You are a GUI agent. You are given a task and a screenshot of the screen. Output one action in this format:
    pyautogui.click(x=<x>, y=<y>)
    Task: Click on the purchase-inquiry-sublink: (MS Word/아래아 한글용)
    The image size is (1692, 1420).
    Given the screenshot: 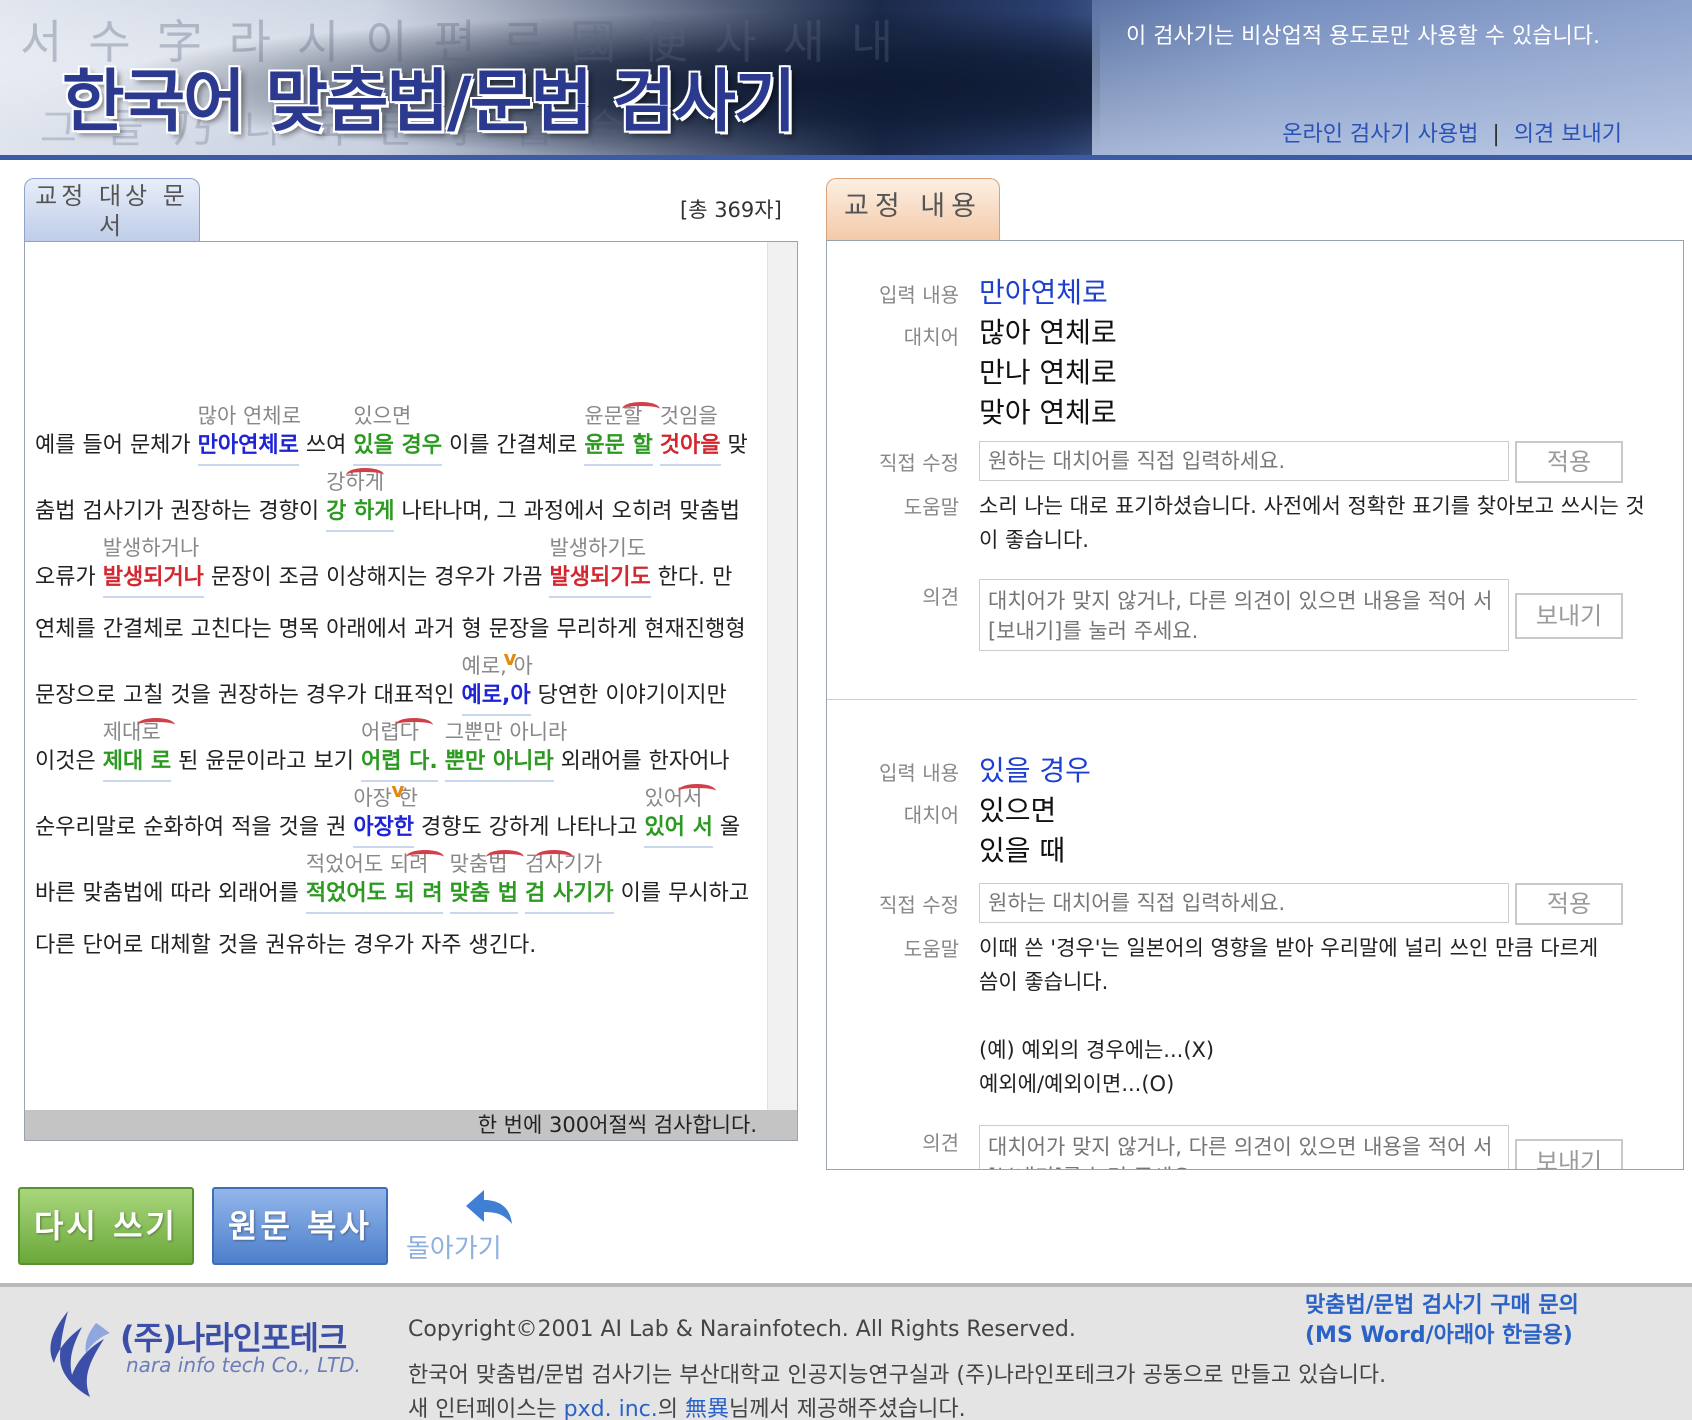 What is the action you would take?
    pyautogui.click(x=1439, y=1333)
    